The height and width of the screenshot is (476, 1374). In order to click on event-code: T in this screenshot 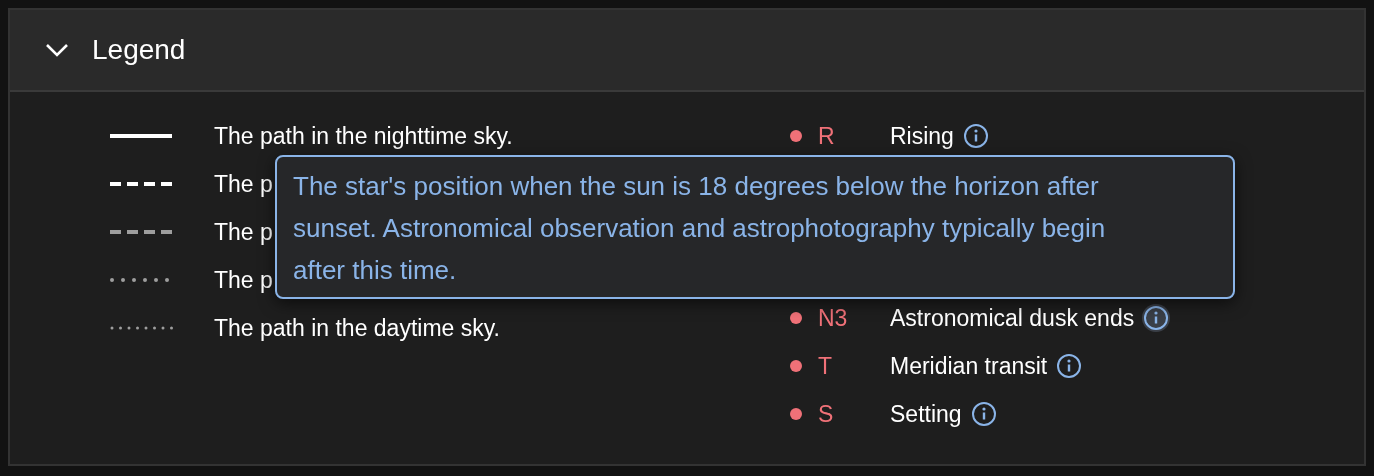, I will do `click(826, 366)`.